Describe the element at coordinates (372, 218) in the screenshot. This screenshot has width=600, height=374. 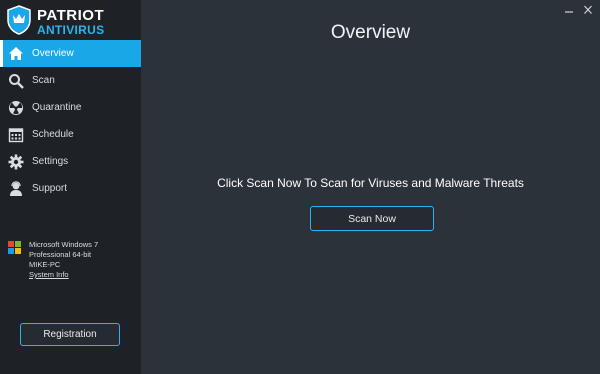
I see `scan-now-button: Scan Now` at that location.